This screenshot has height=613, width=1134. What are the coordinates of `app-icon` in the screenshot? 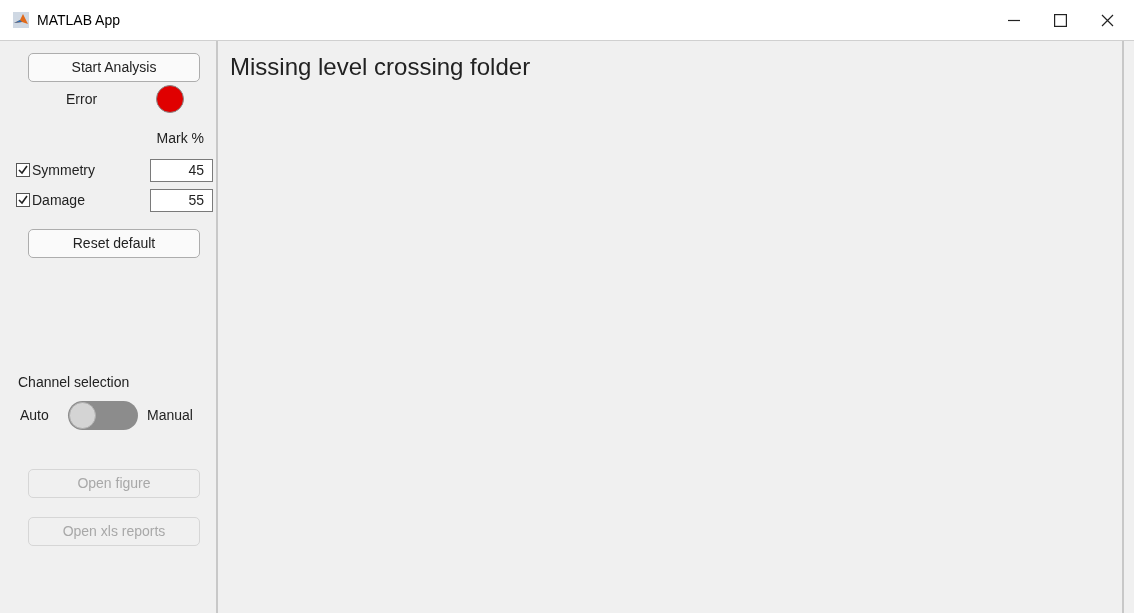 It's located at (21, 20).